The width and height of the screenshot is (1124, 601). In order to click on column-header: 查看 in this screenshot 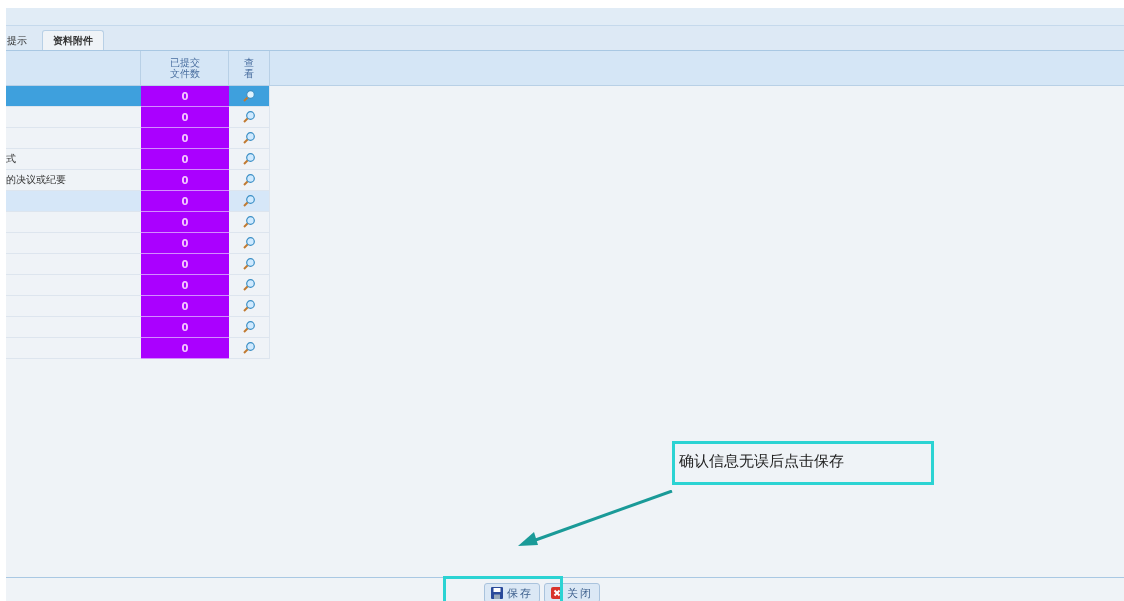, I will do `click(249, 68)`.